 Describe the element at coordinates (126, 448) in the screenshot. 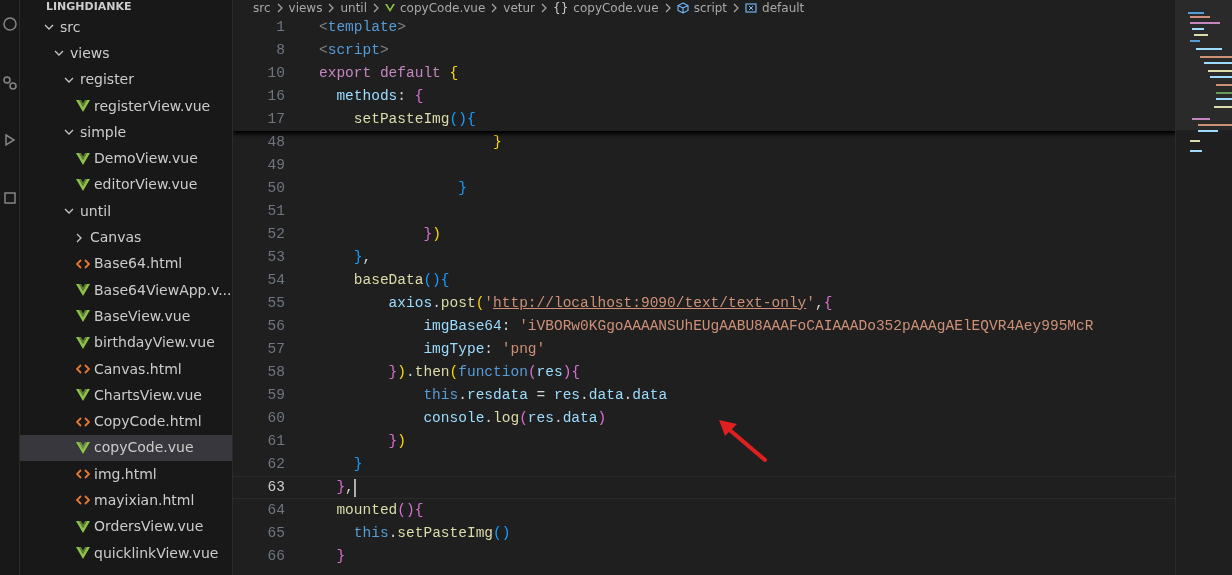

I see `file-item: copyCode.vue` at that location.